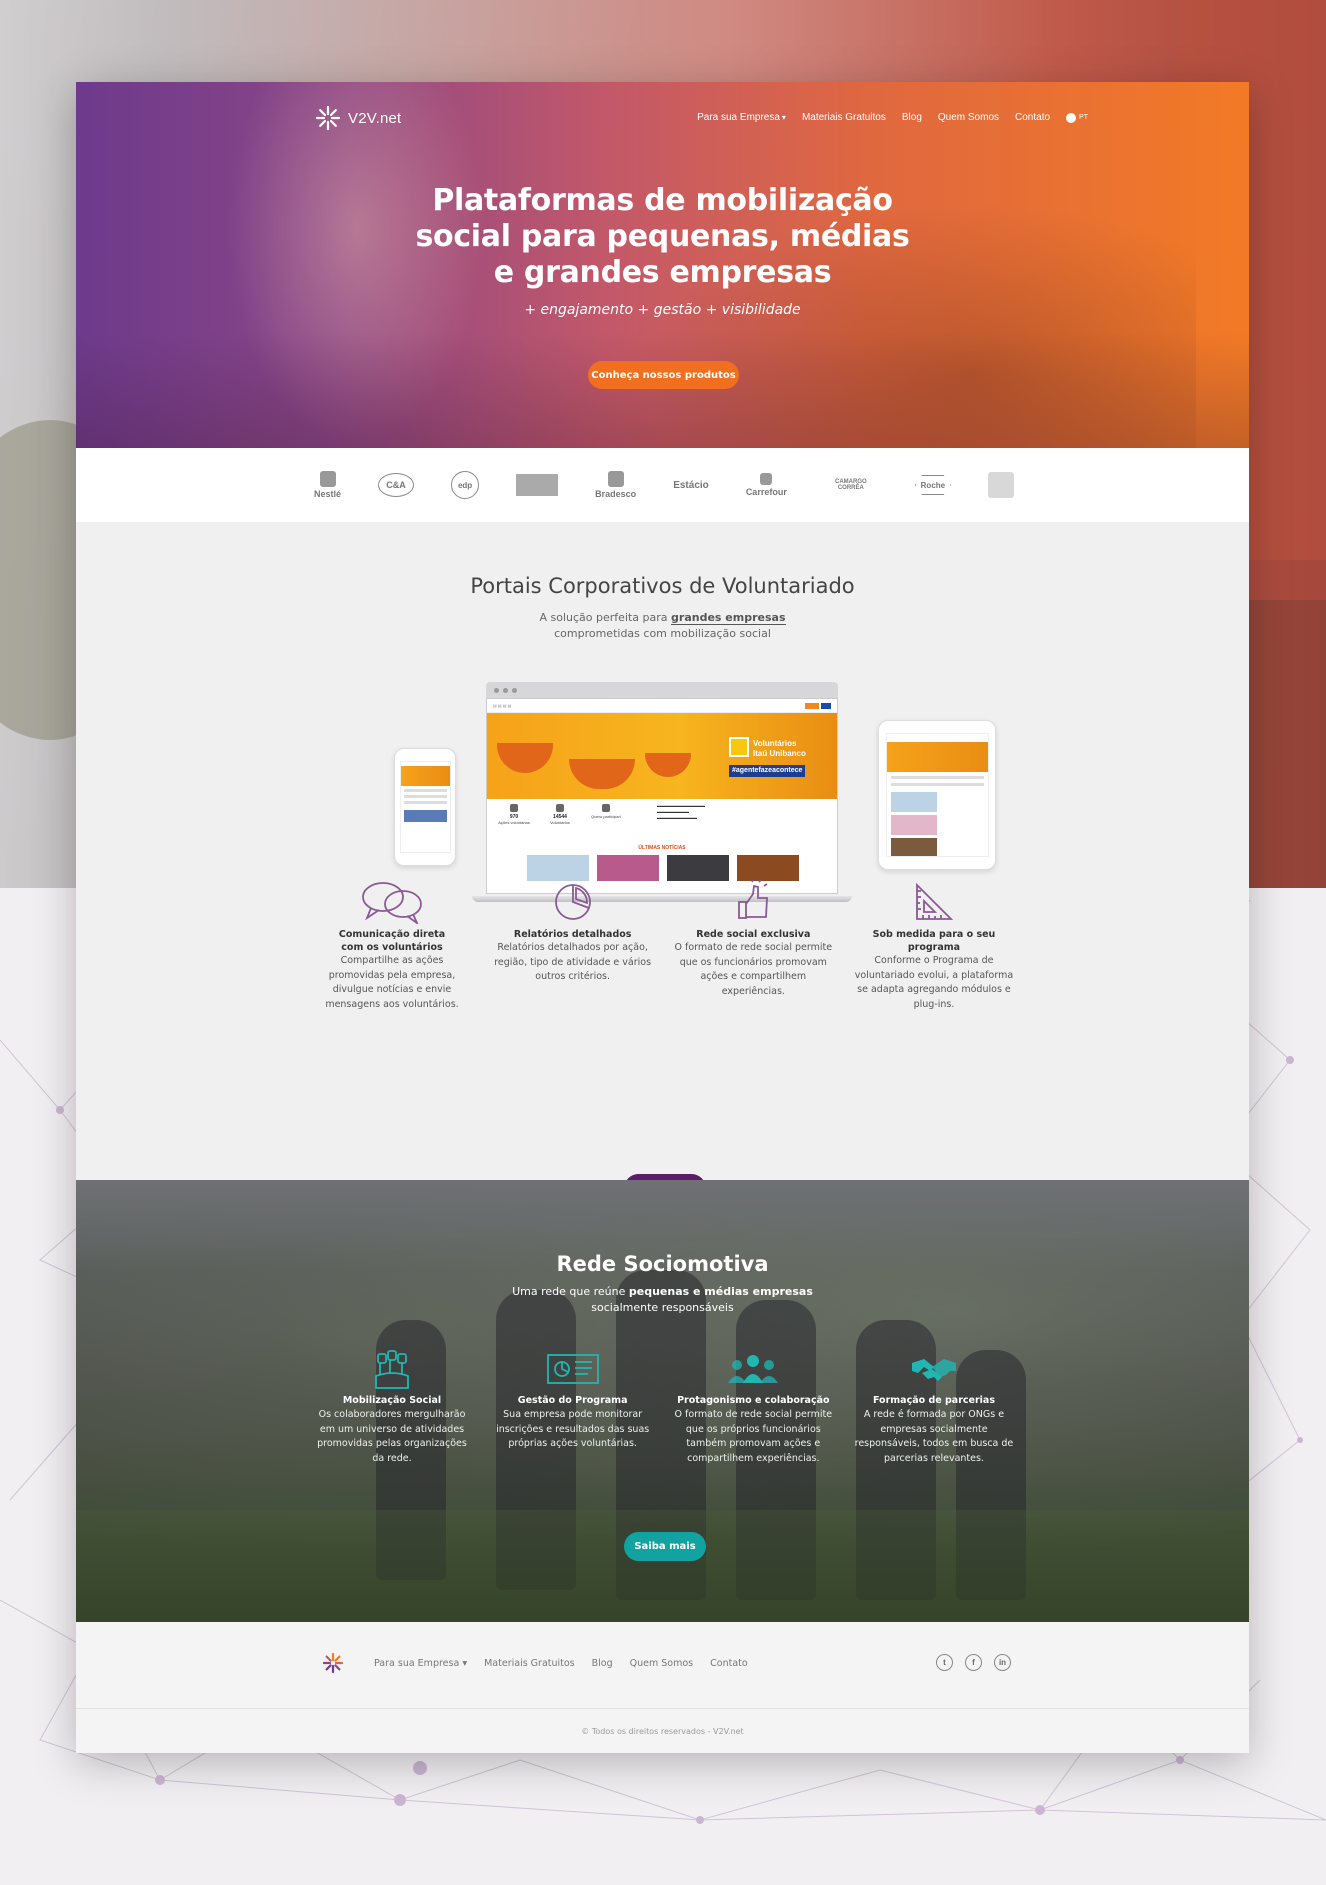 The height and width of the screenshot is (1885, 1326). I want to click on client-logo-bradesco: Bradesco, so click(615, 485).